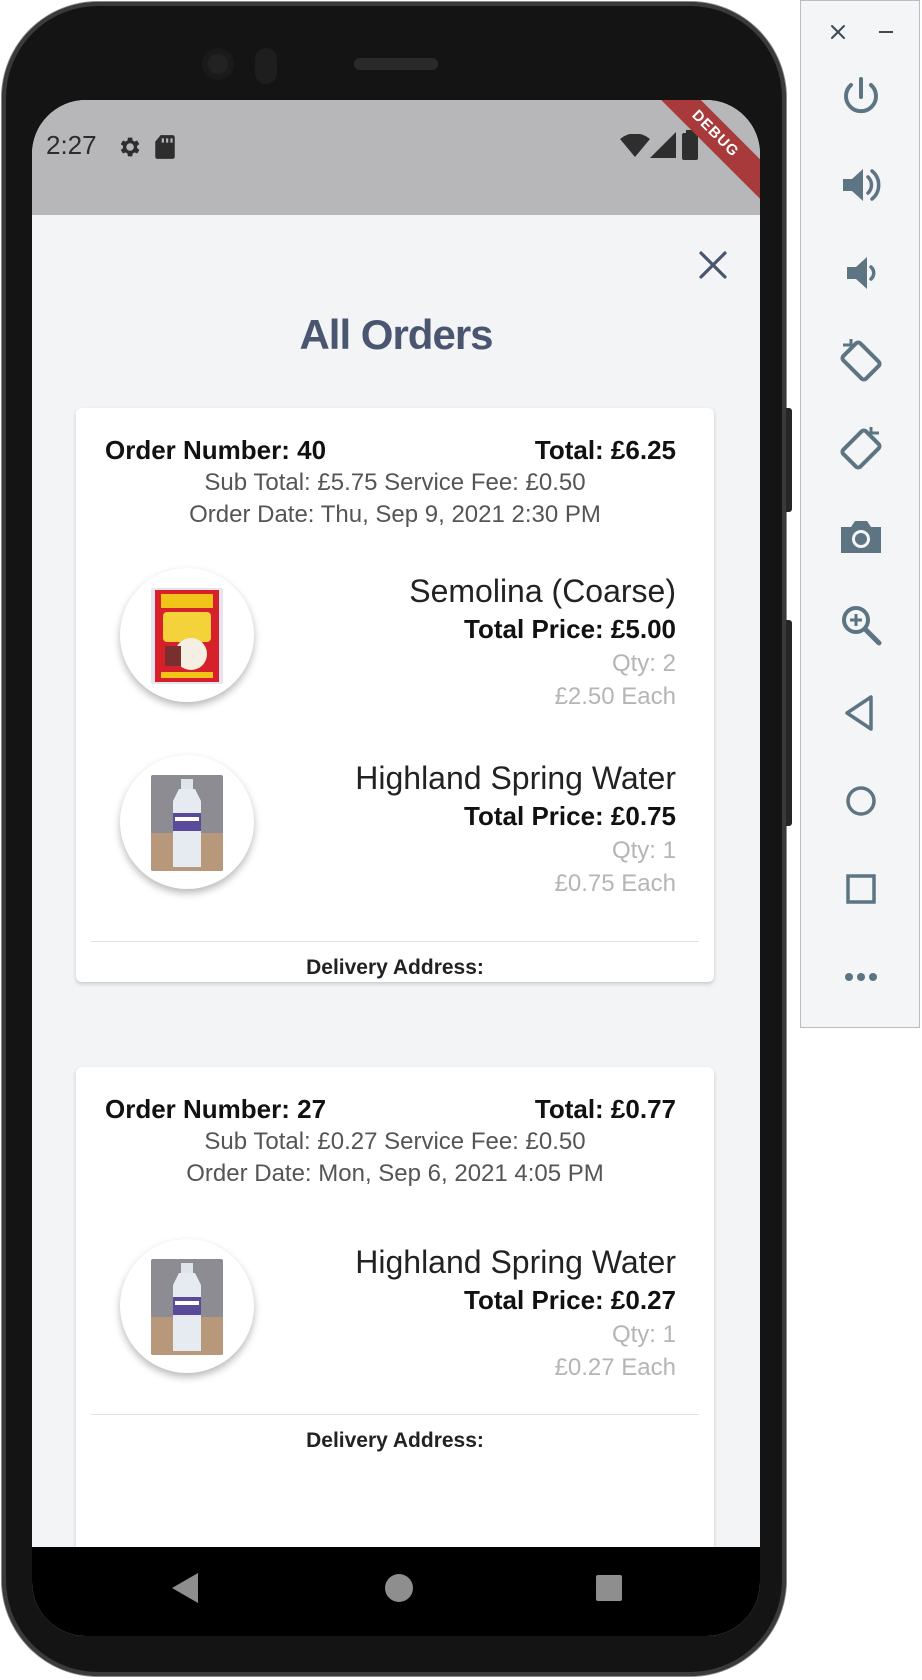 The width and height of the screenshot is (922, 1680). What do you see at coordinates (396, 334) in the screenshot?
I see `page-title: All Orders` at bounding box center [396, 334].